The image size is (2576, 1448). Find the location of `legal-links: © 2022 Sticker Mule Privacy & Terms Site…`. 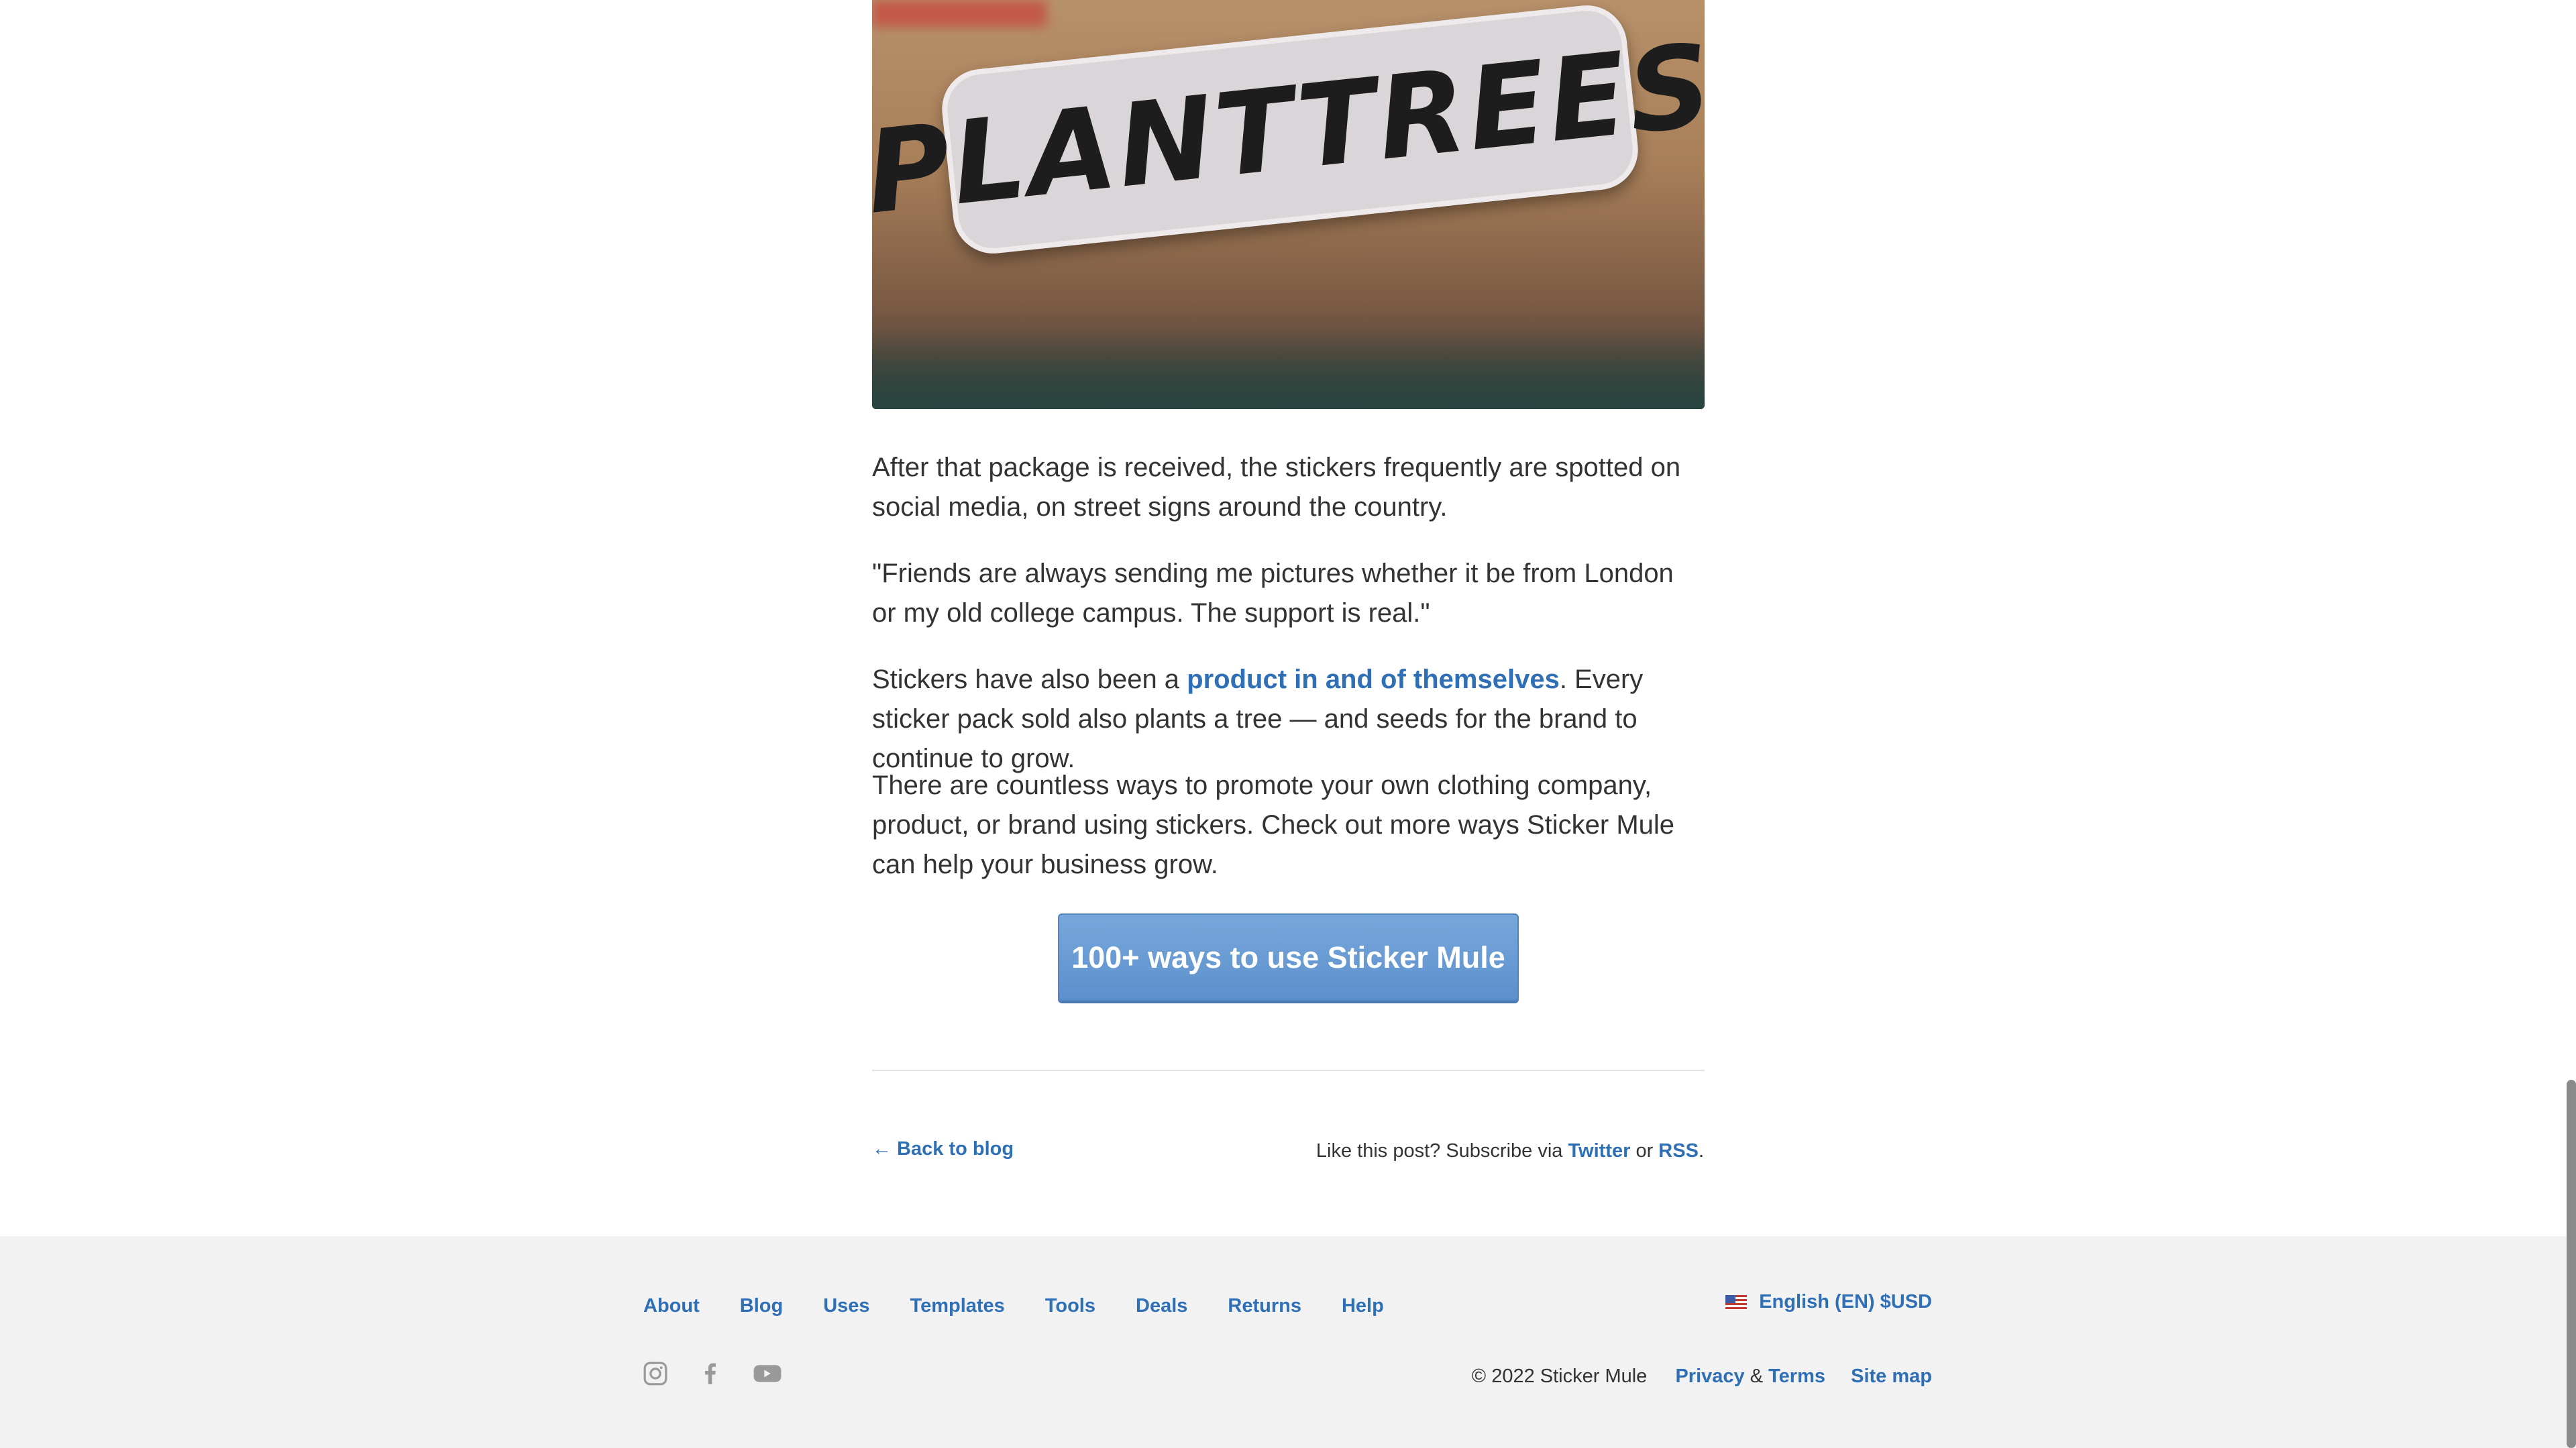

legal-links: © 2022 Sticker Mule Privacy & Terms Site… is located at coordinates (1702, 1377).